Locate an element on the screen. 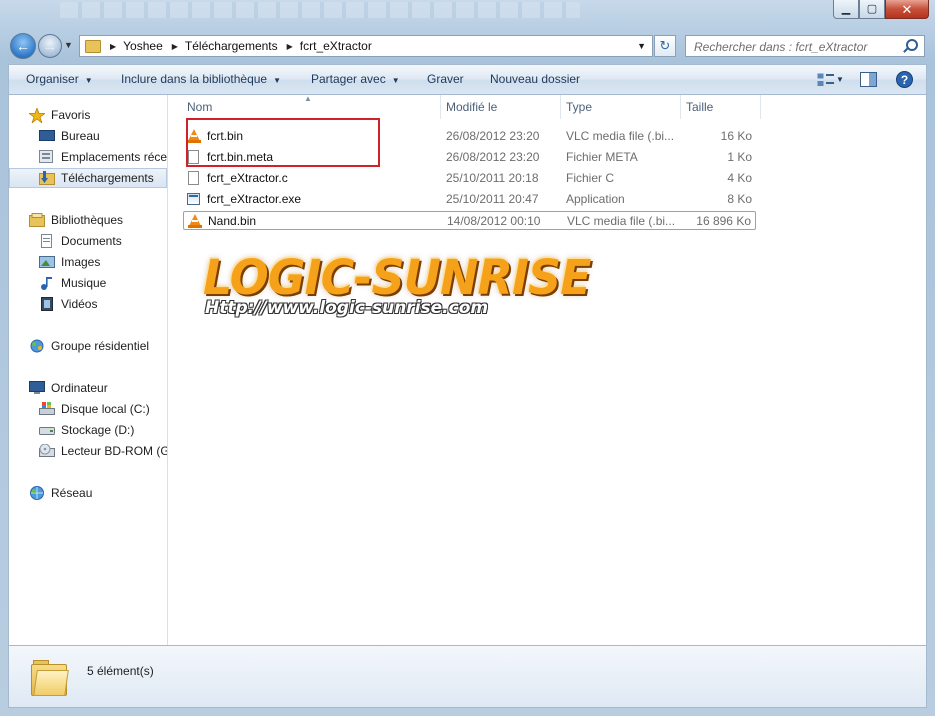 Image resolution: width=935 pixels, height=716 pixels. column-type-label: Type is located at coordinates (579, 107).